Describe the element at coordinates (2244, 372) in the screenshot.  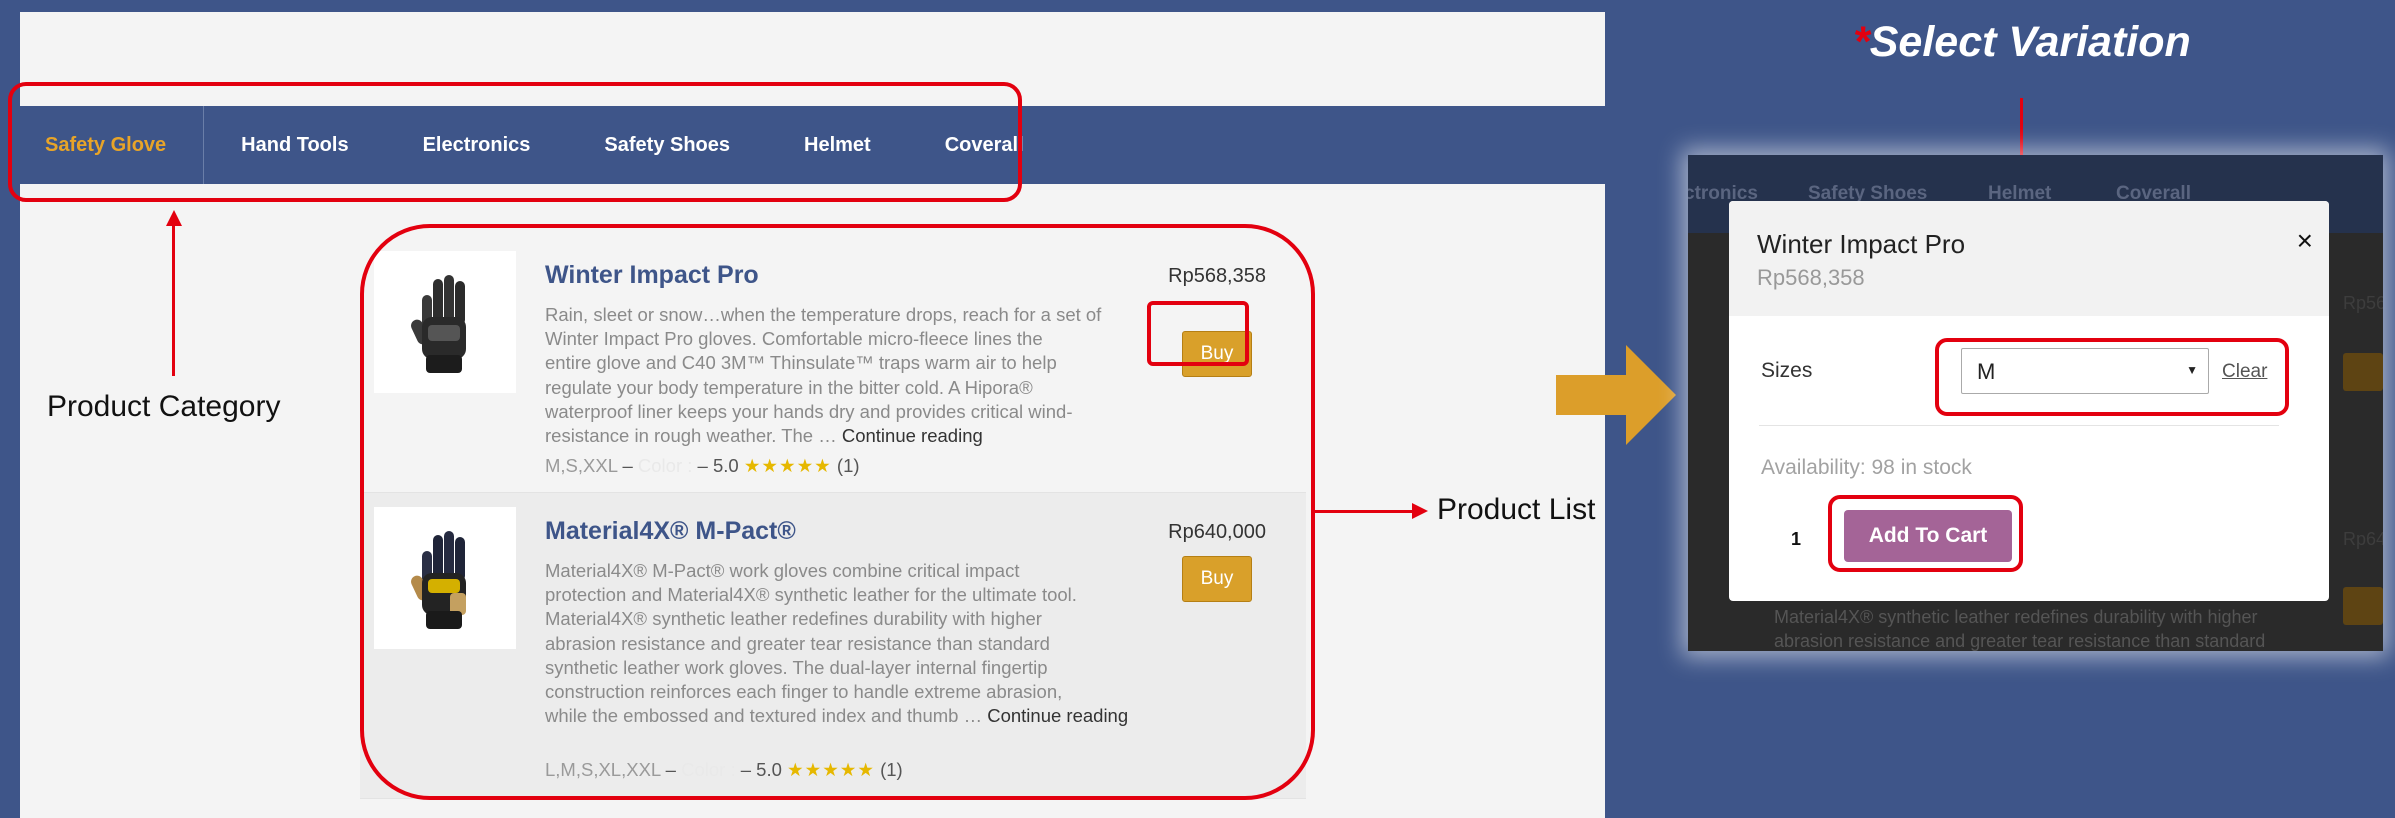
I see `clear-link: Clear` at that location.